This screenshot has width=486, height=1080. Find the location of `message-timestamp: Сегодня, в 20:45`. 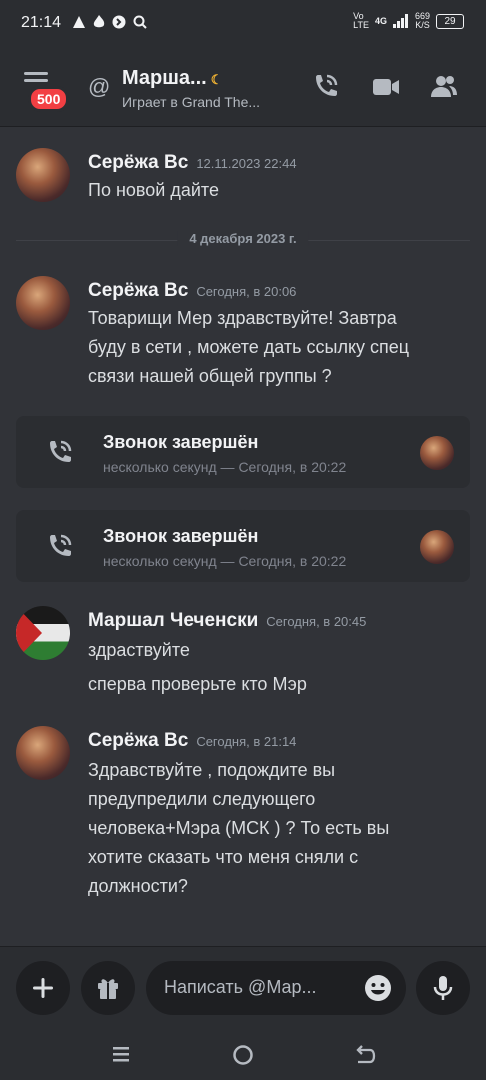

message-timestamp: Сегодня, в 20:45 is located at coordinates (316, 621).